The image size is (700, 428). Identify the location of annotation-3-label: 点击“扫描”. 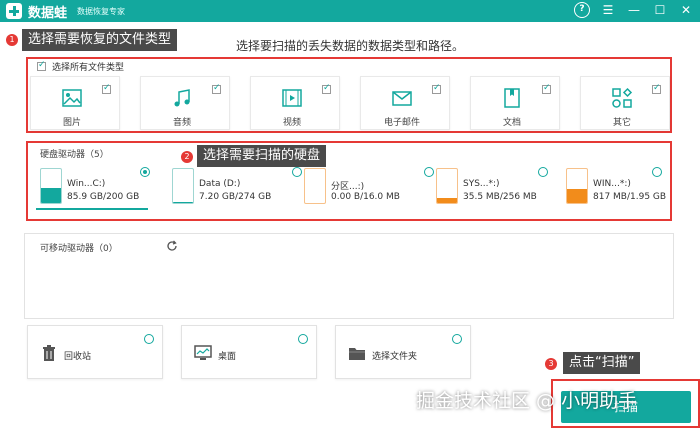
(602, 363).